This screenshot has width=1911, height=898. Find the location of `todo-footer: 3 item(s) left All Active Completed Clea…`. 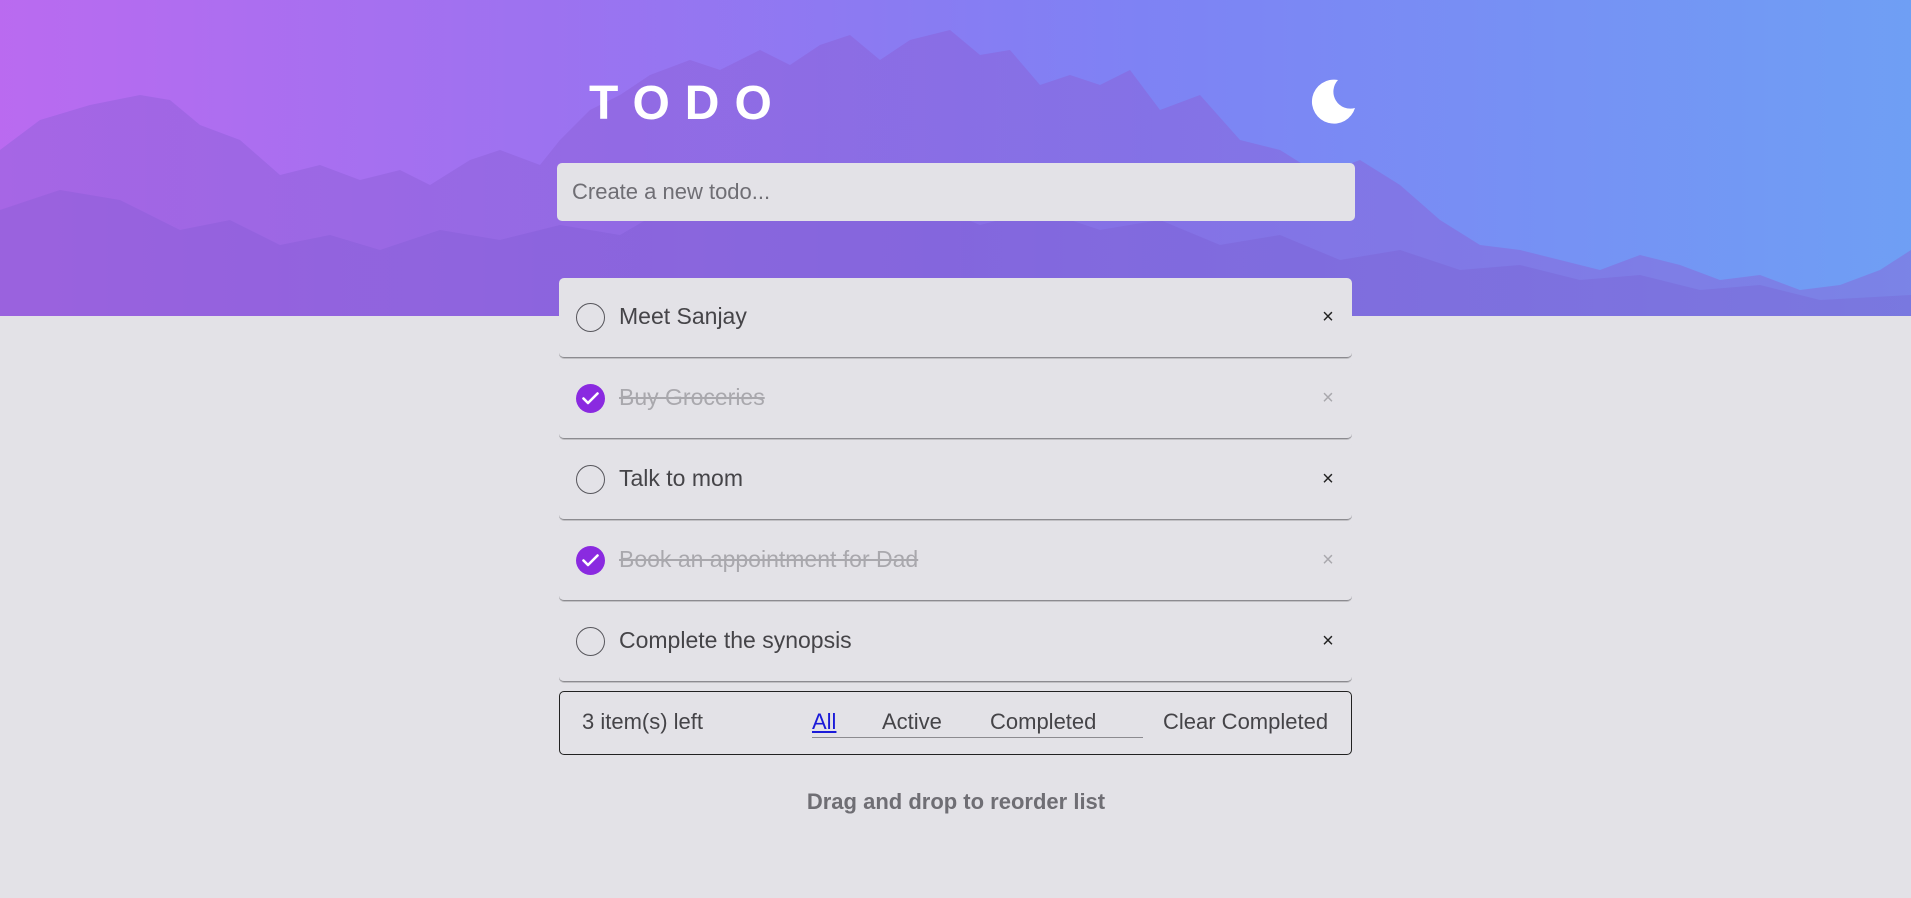

todo-footer: 3 item(s) left All Active Completed Clea… is located at coordinates (955, 723).